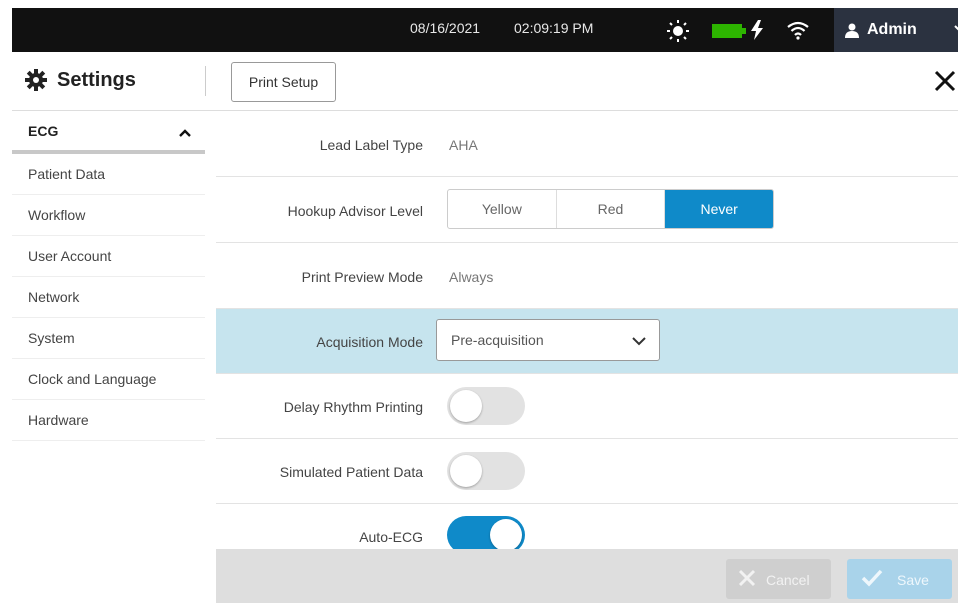 The width and height of the screenshot is (958, 603). Describe the element at coordinates (185, 133) in the screenshot. I see `chevron-up-icon` at that location.